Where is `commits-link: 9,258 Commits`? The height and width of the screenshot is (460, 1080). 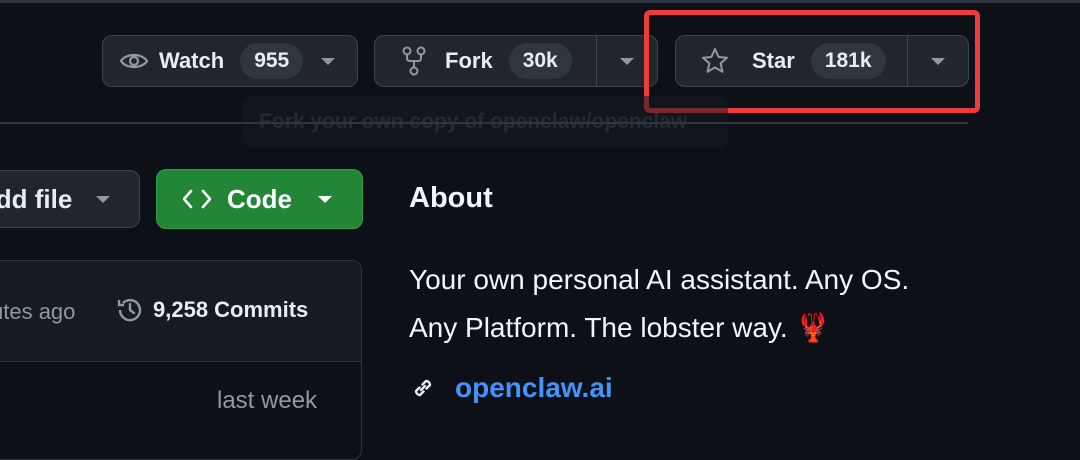
commits-link: 9,258 Commits is located at coordinates (211, 310).